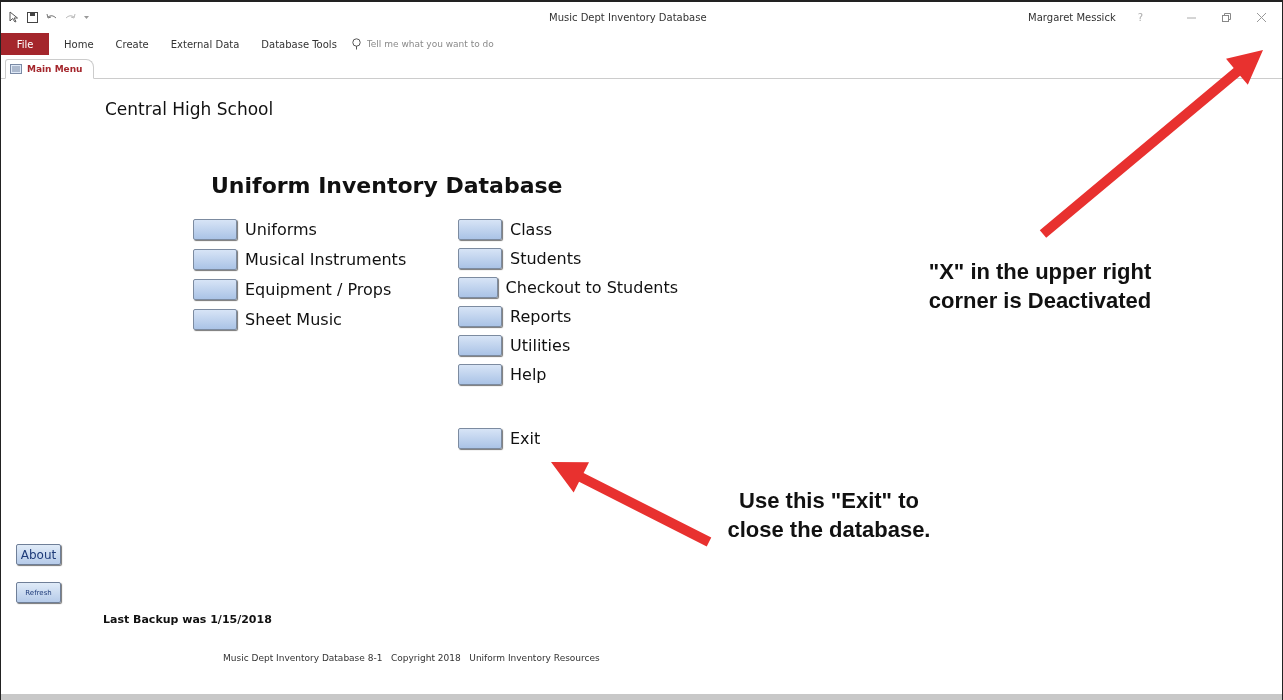 This screenshot has height=700, width=1283. I want to click on file-tab: File, so click(25, 44).